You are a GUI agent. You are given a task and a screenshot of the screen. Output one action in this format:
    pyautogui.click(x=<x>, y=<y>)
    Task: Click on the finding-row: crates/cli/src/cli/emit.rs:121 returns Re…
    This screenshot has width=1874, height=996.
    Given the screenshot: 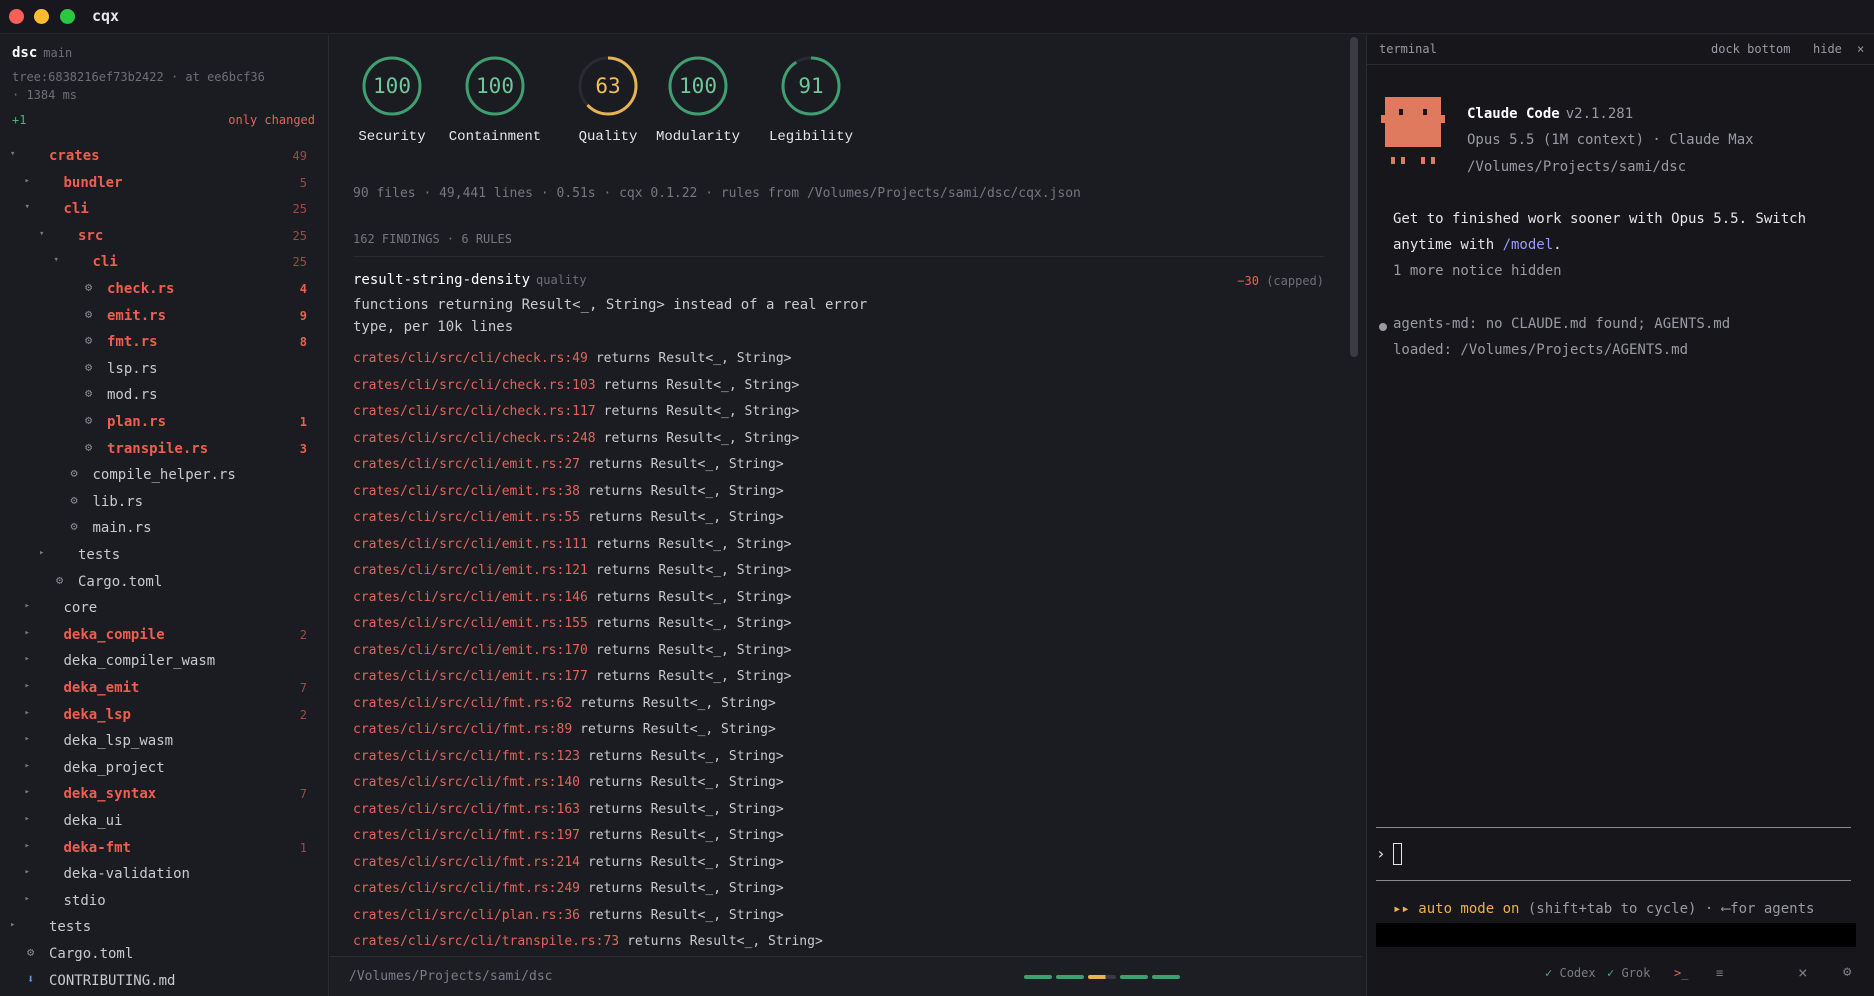 What is the action you would take?
    pyautogui.click(x=572, y=575)
    